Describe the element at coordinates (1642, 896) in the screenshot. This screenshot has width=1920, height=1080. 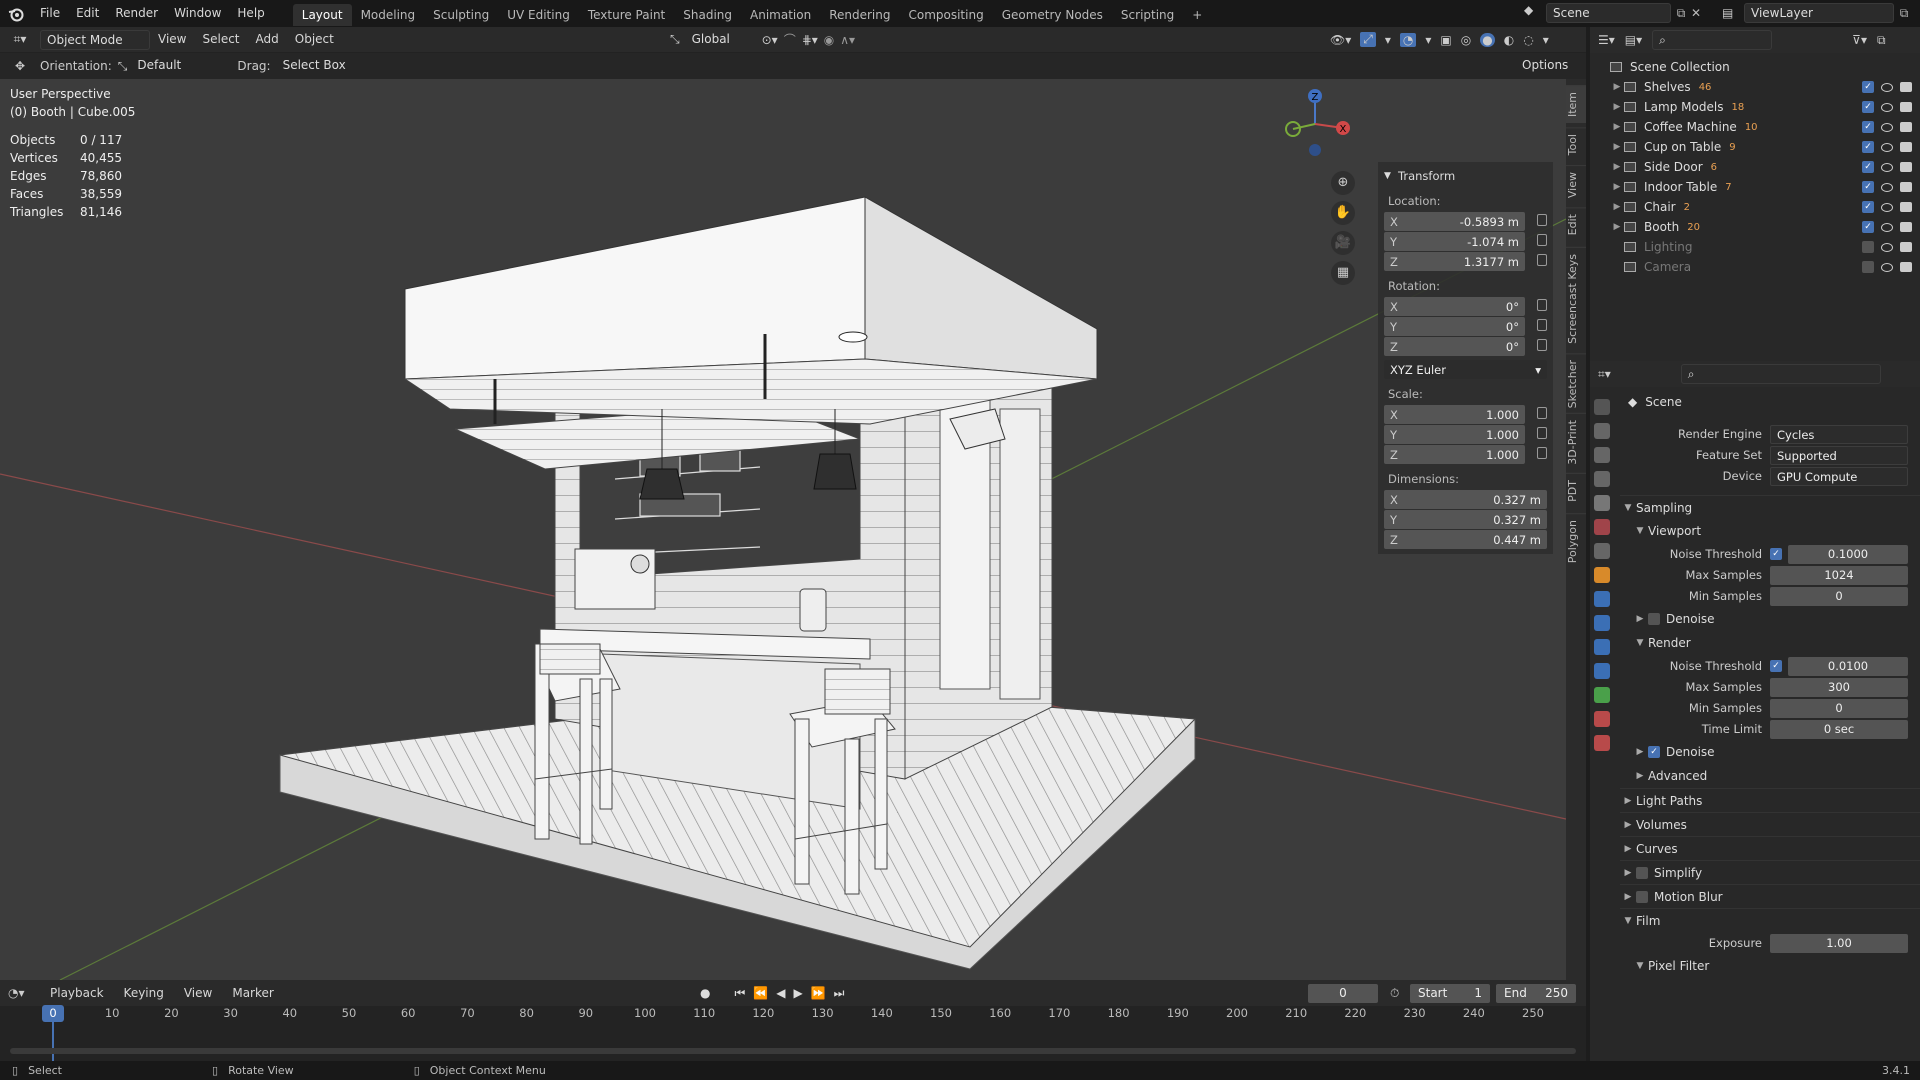
I see `motion-blur-checkbox` at that location.